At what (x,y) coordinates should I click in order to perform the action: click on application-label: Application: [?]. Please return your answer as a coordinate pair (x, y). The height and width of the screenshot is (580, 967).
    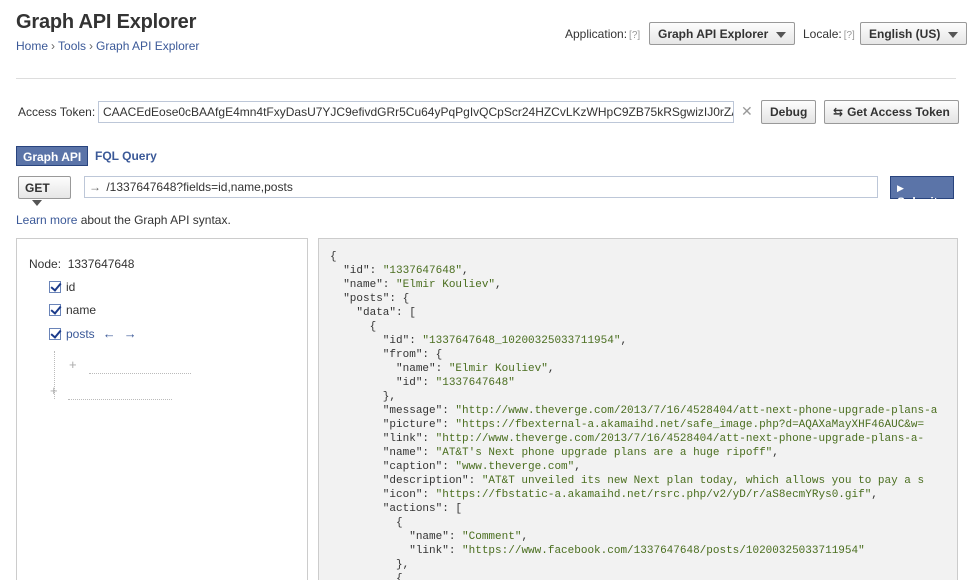
    Looking at the image, I should click on (602, 34).